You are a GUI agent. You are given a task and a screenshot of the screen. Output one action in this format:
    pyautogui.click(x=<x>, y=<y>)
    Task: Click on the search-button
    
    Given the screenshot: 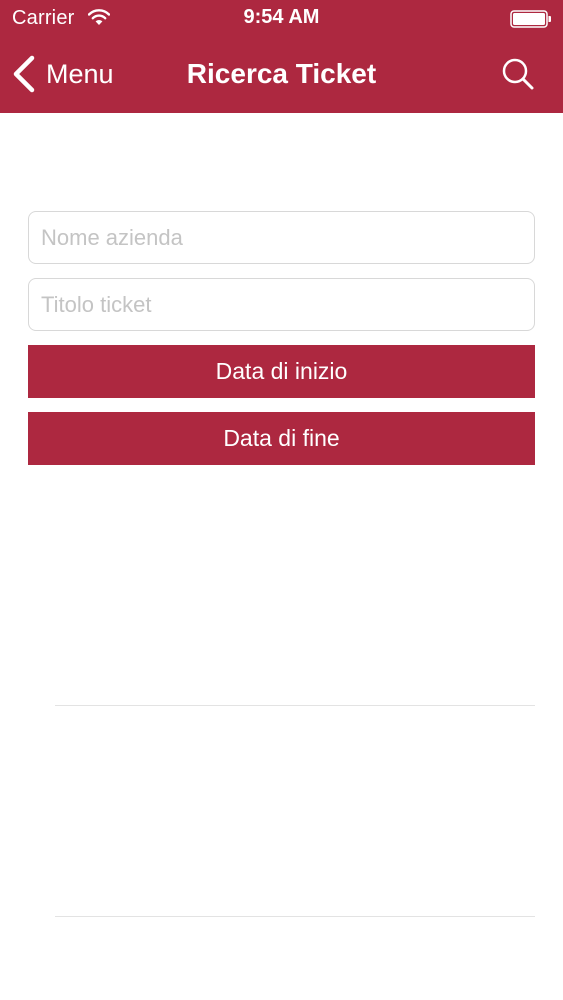 What is the action you would take?
    pyautogui.click(x=518, y=75)
    